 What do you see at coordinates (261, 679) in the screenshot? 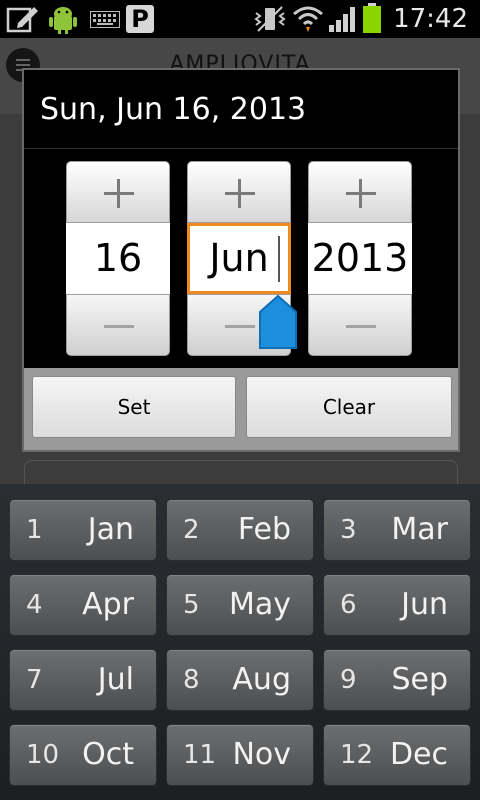
I see `key-label: Aug` at bounding box center [261, 679].